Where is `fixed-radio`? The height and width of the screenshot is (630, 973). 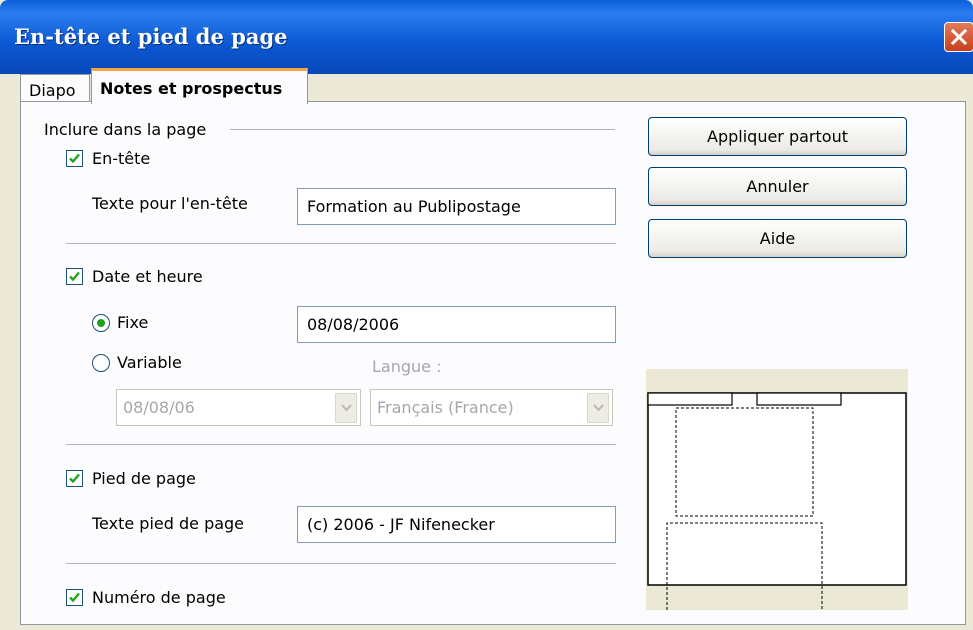
fixed-radio is located at coordinates (101, 323).